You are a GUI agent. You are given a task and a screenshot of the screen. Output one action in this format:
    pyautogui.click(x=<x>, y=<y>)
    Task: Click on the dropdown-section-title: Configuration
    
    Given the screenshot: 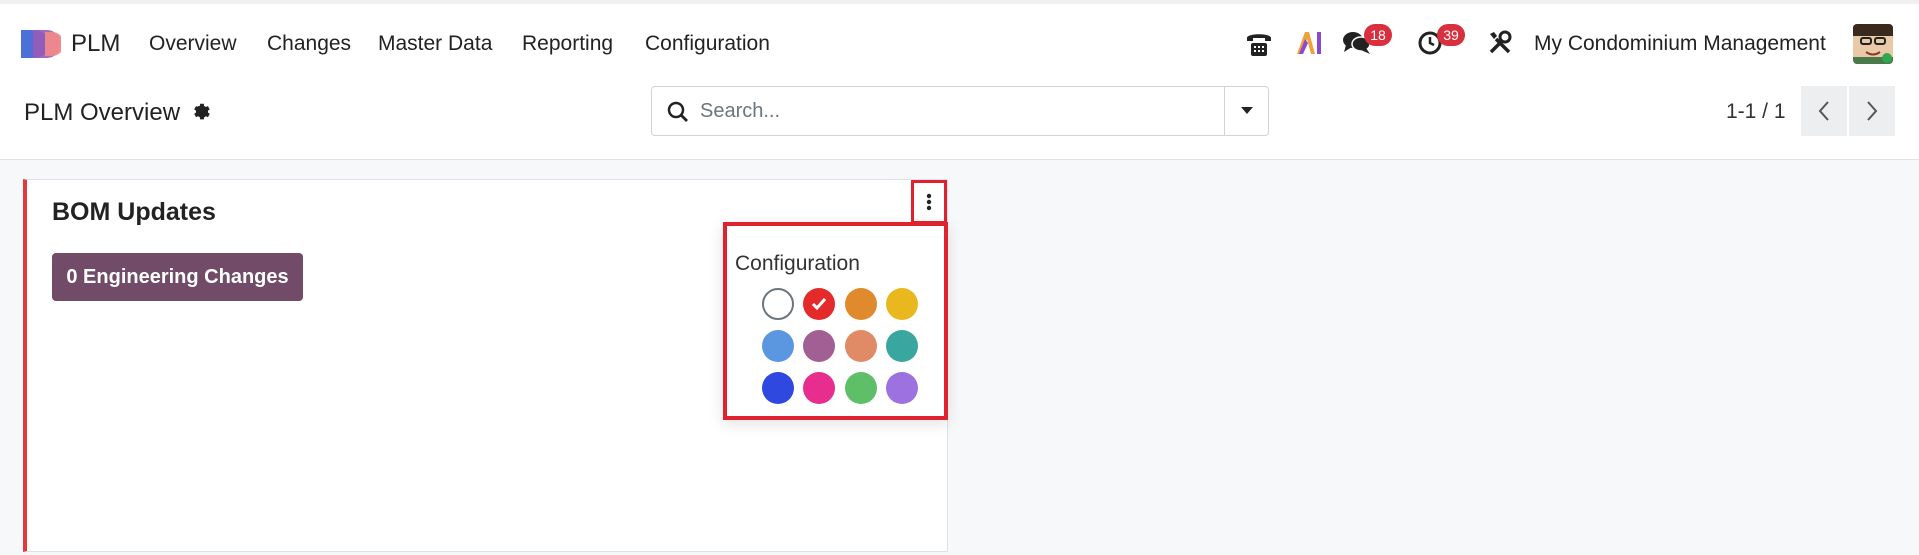 What is the action you would take?
    pyautogui.click(x=797, y=263)
    